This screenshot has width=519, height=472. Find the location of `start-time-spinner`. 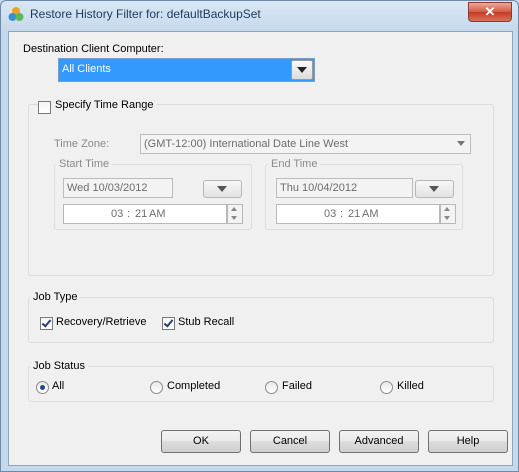

start-time-spinner is located at coordinates (235, 214).